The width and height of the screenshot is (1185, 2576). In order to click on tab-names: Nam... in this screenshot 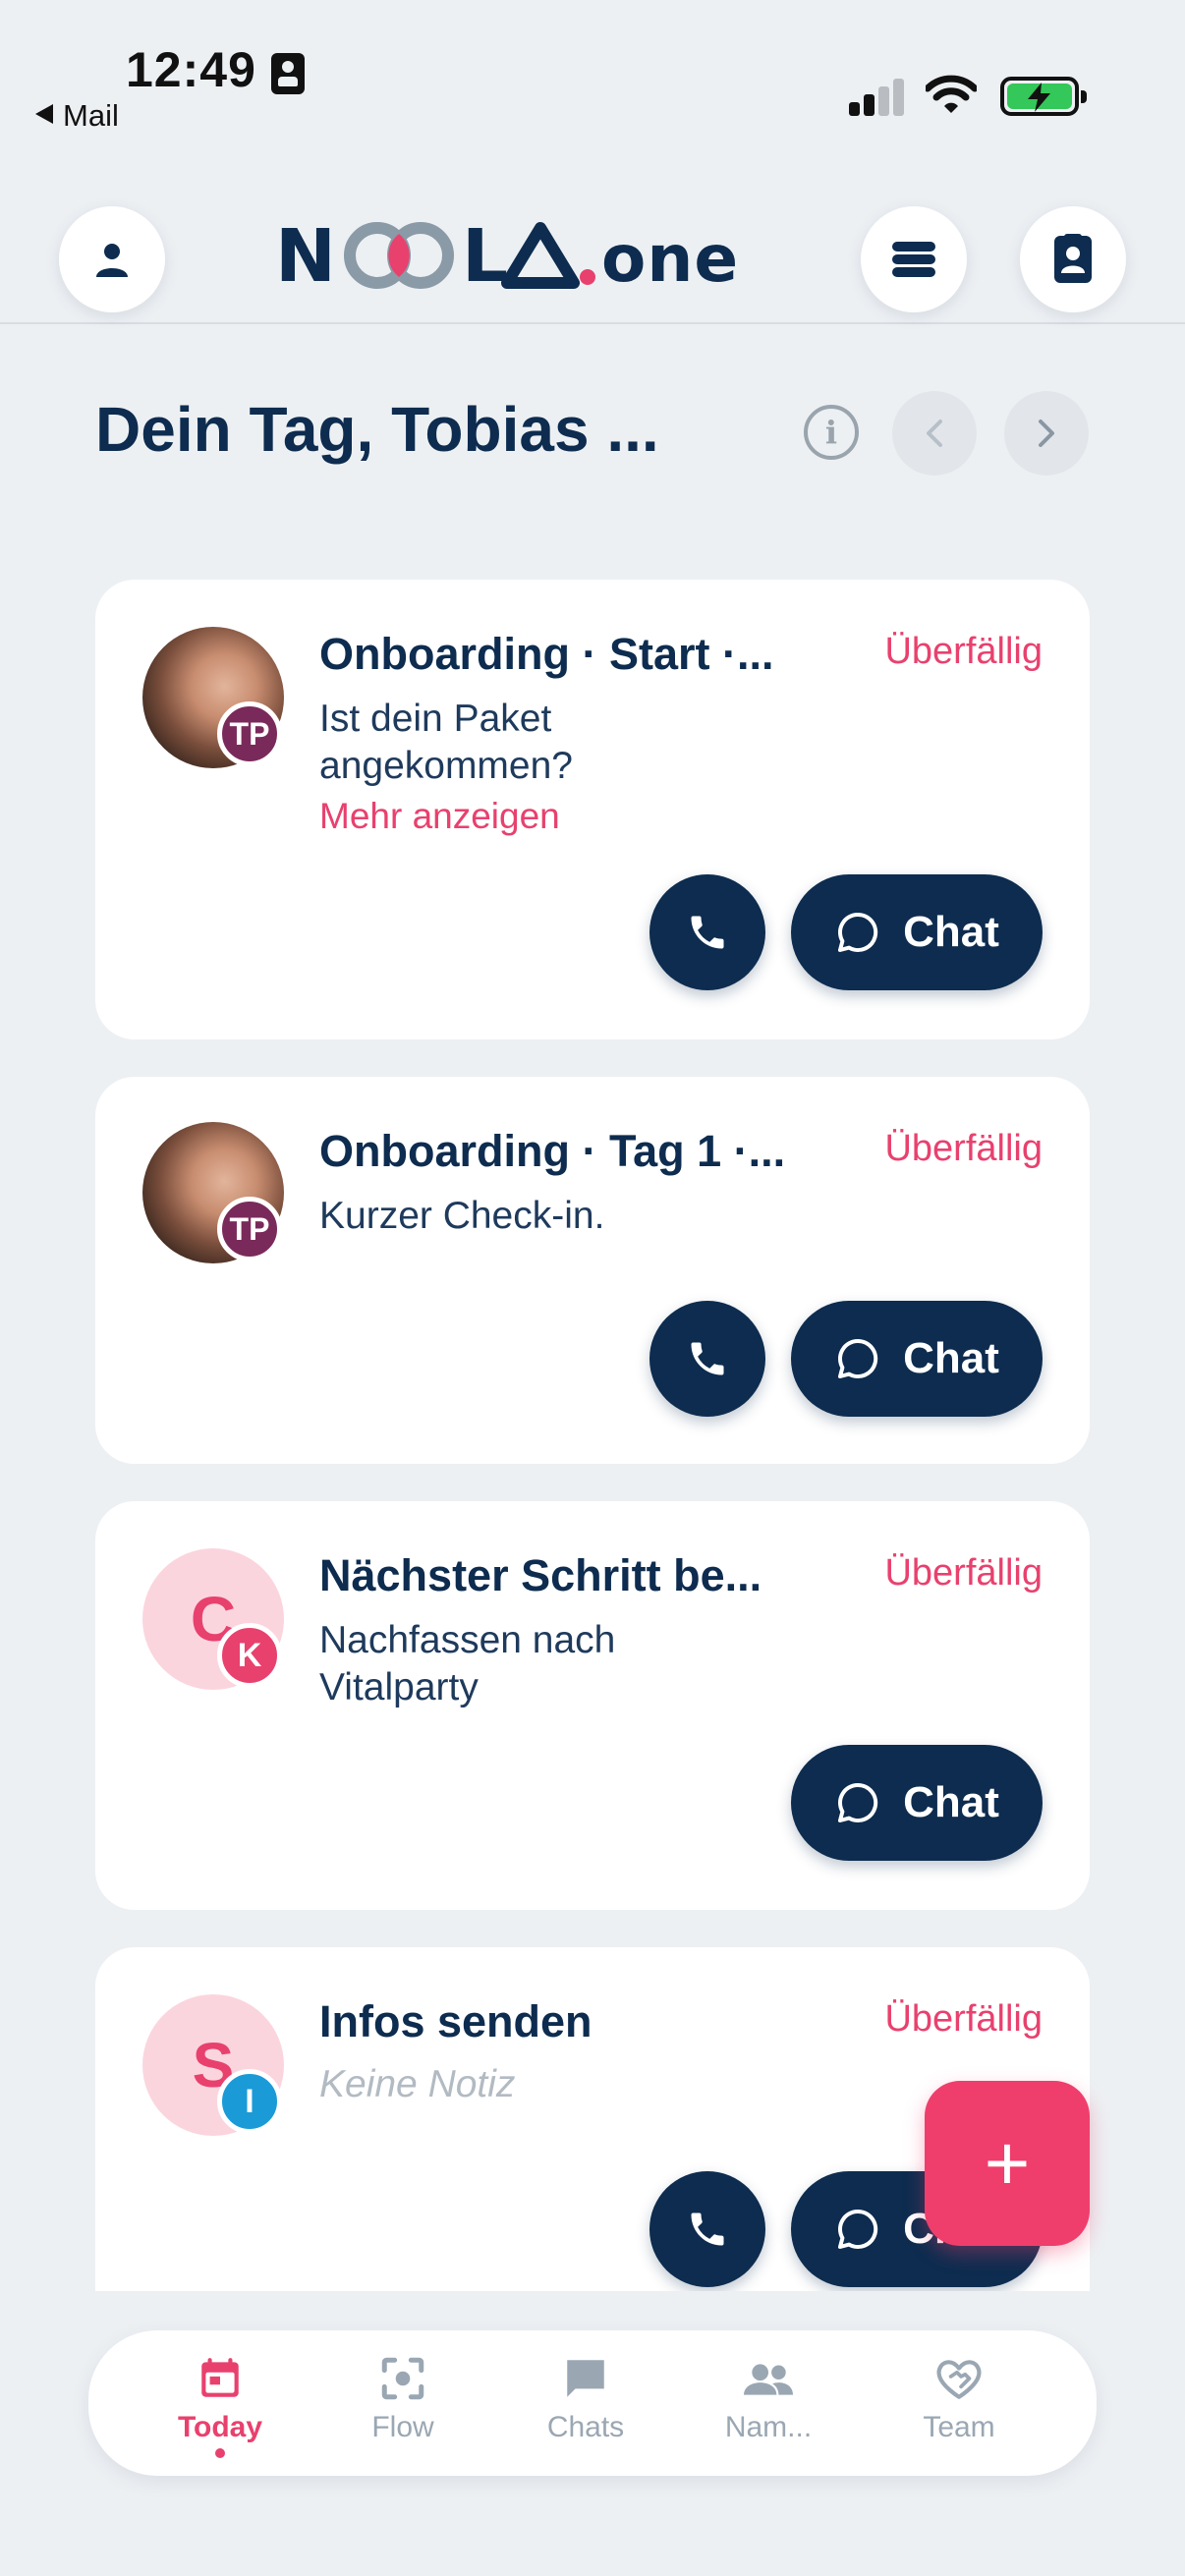, I will do `click(769, 2403)`.